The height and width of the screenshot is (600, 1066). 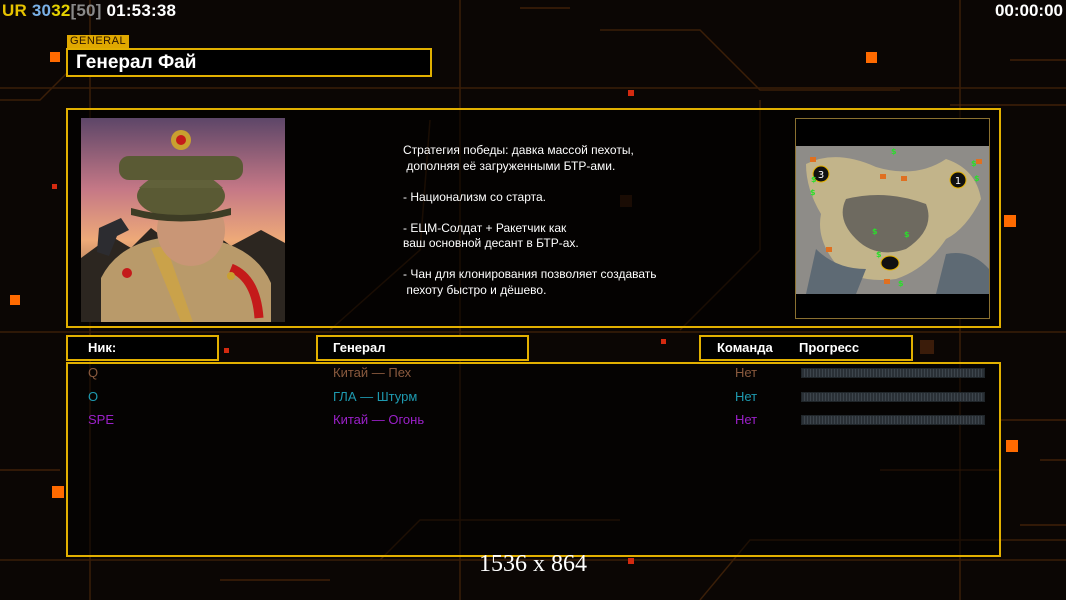 What do you see at coordinates (98, 41) in the screenshot?
I see `general-tag: GENERAL` at bounding box center [98, 41].